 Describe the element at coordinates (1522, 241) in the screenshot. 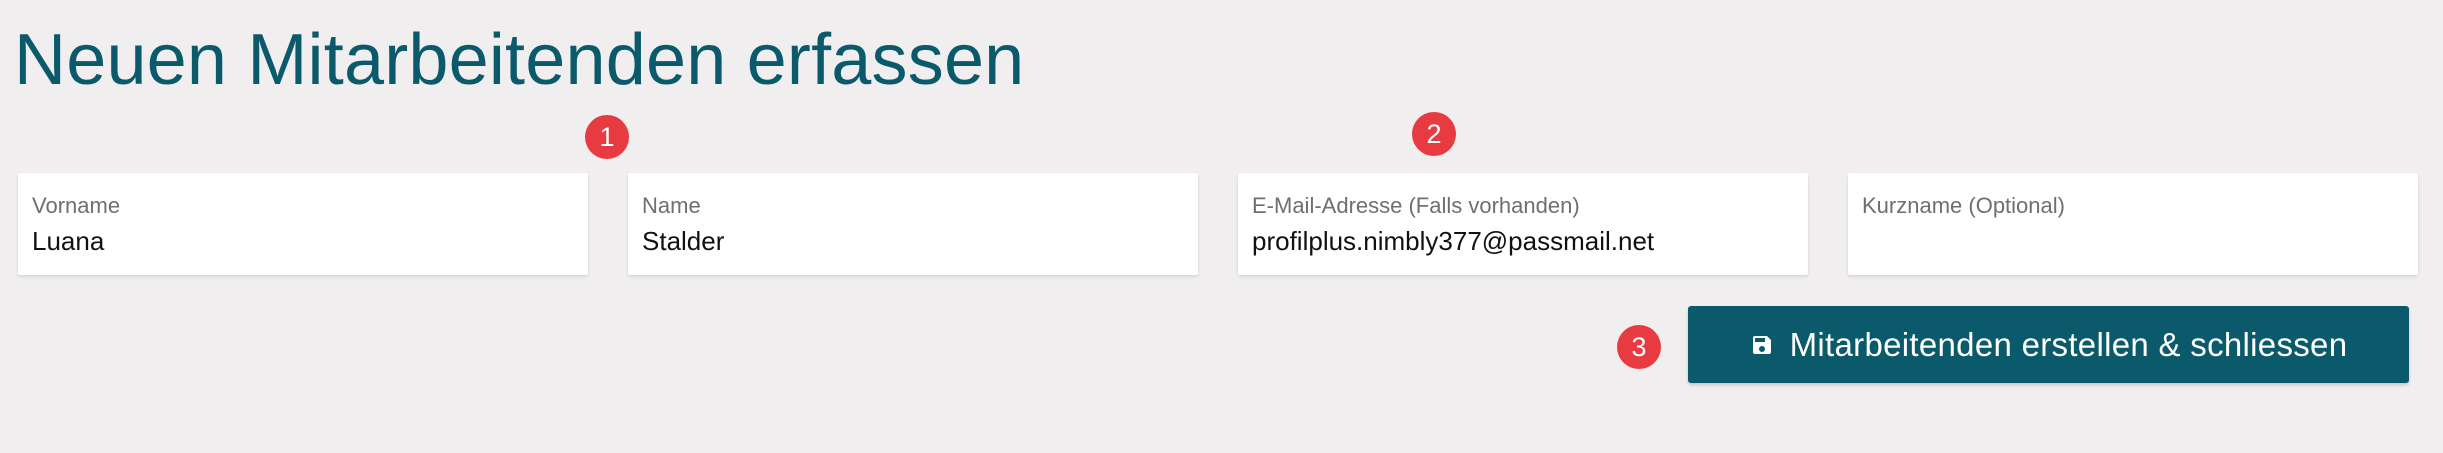

I see `email-input` at that location.